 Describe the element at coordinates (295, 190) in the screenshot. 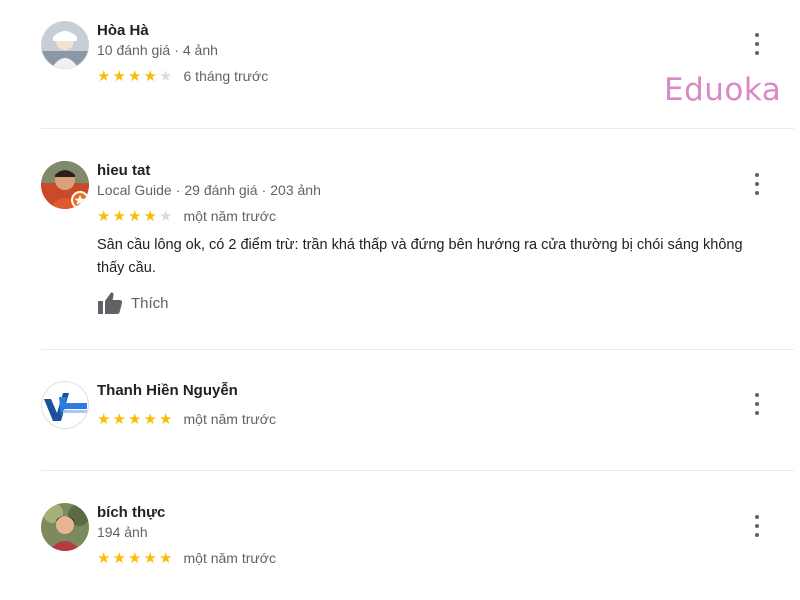

I see `photo-count: 203 ảnh` at that location.